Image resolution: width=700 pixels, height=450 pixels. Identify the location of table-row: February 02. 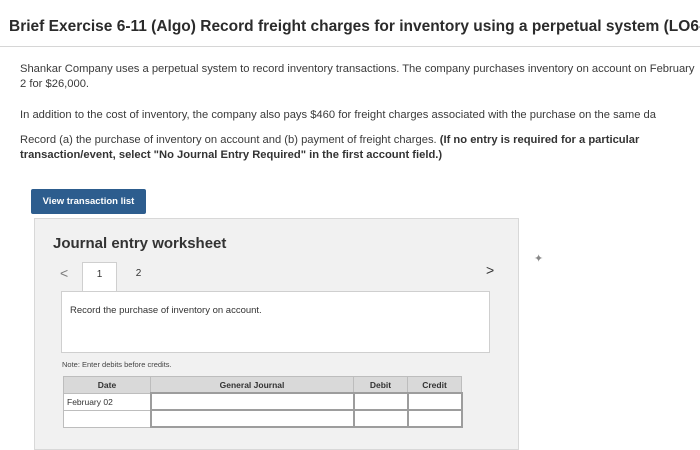
(263, 401).